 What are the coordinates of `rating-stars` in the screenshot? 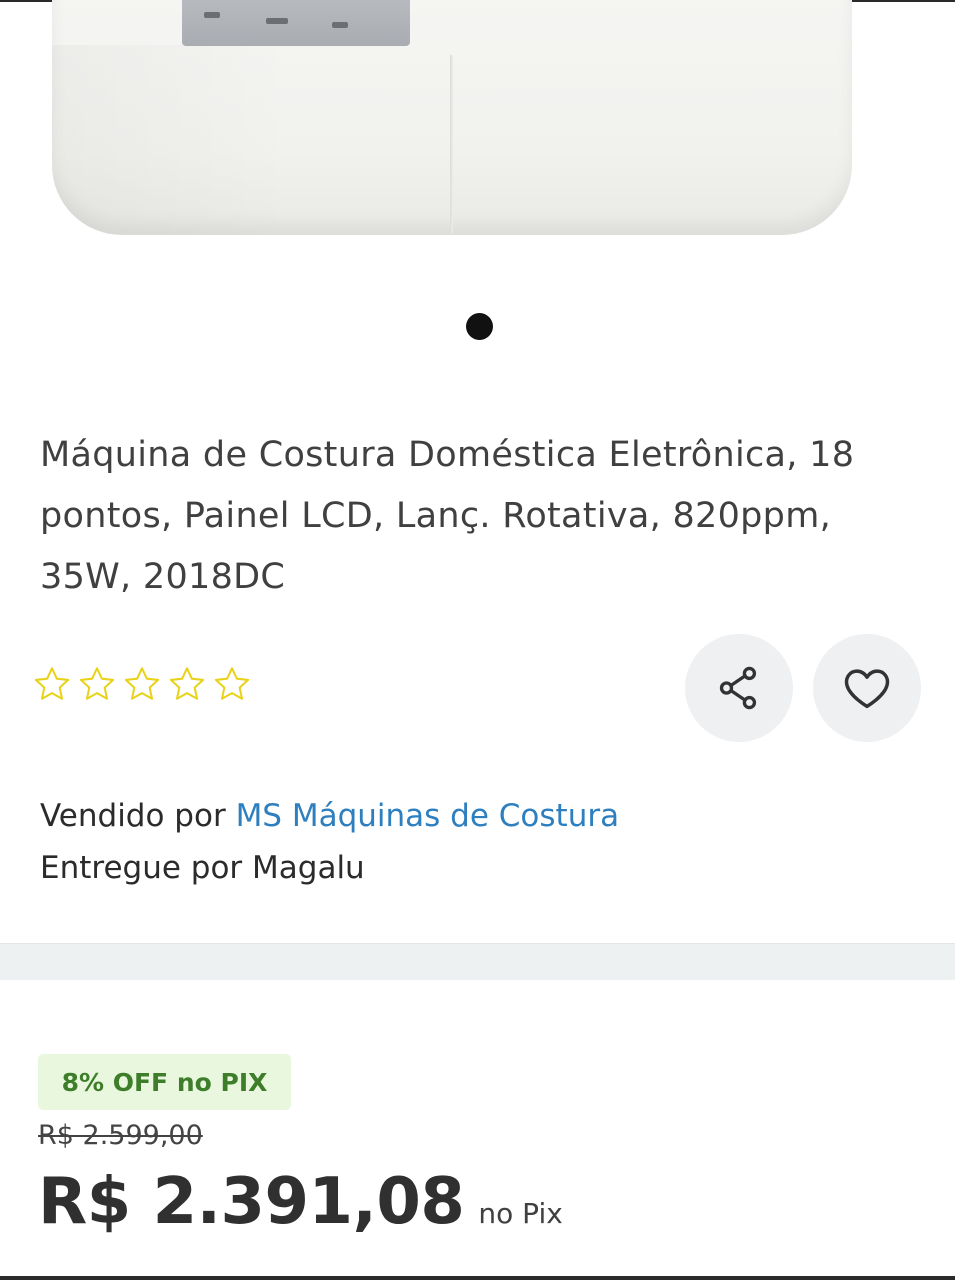 It's located at (142, 684).